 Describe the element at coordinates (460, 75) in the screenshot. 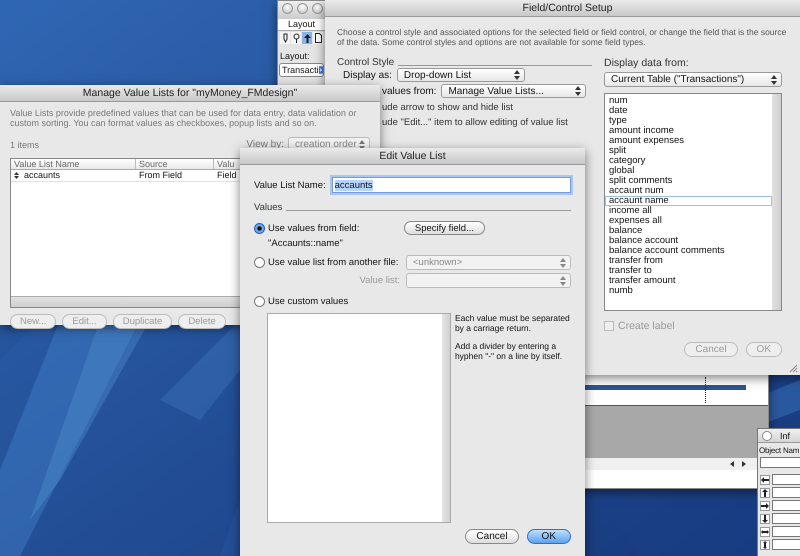

I see `display-as-popup: Drop-down List` at that location.